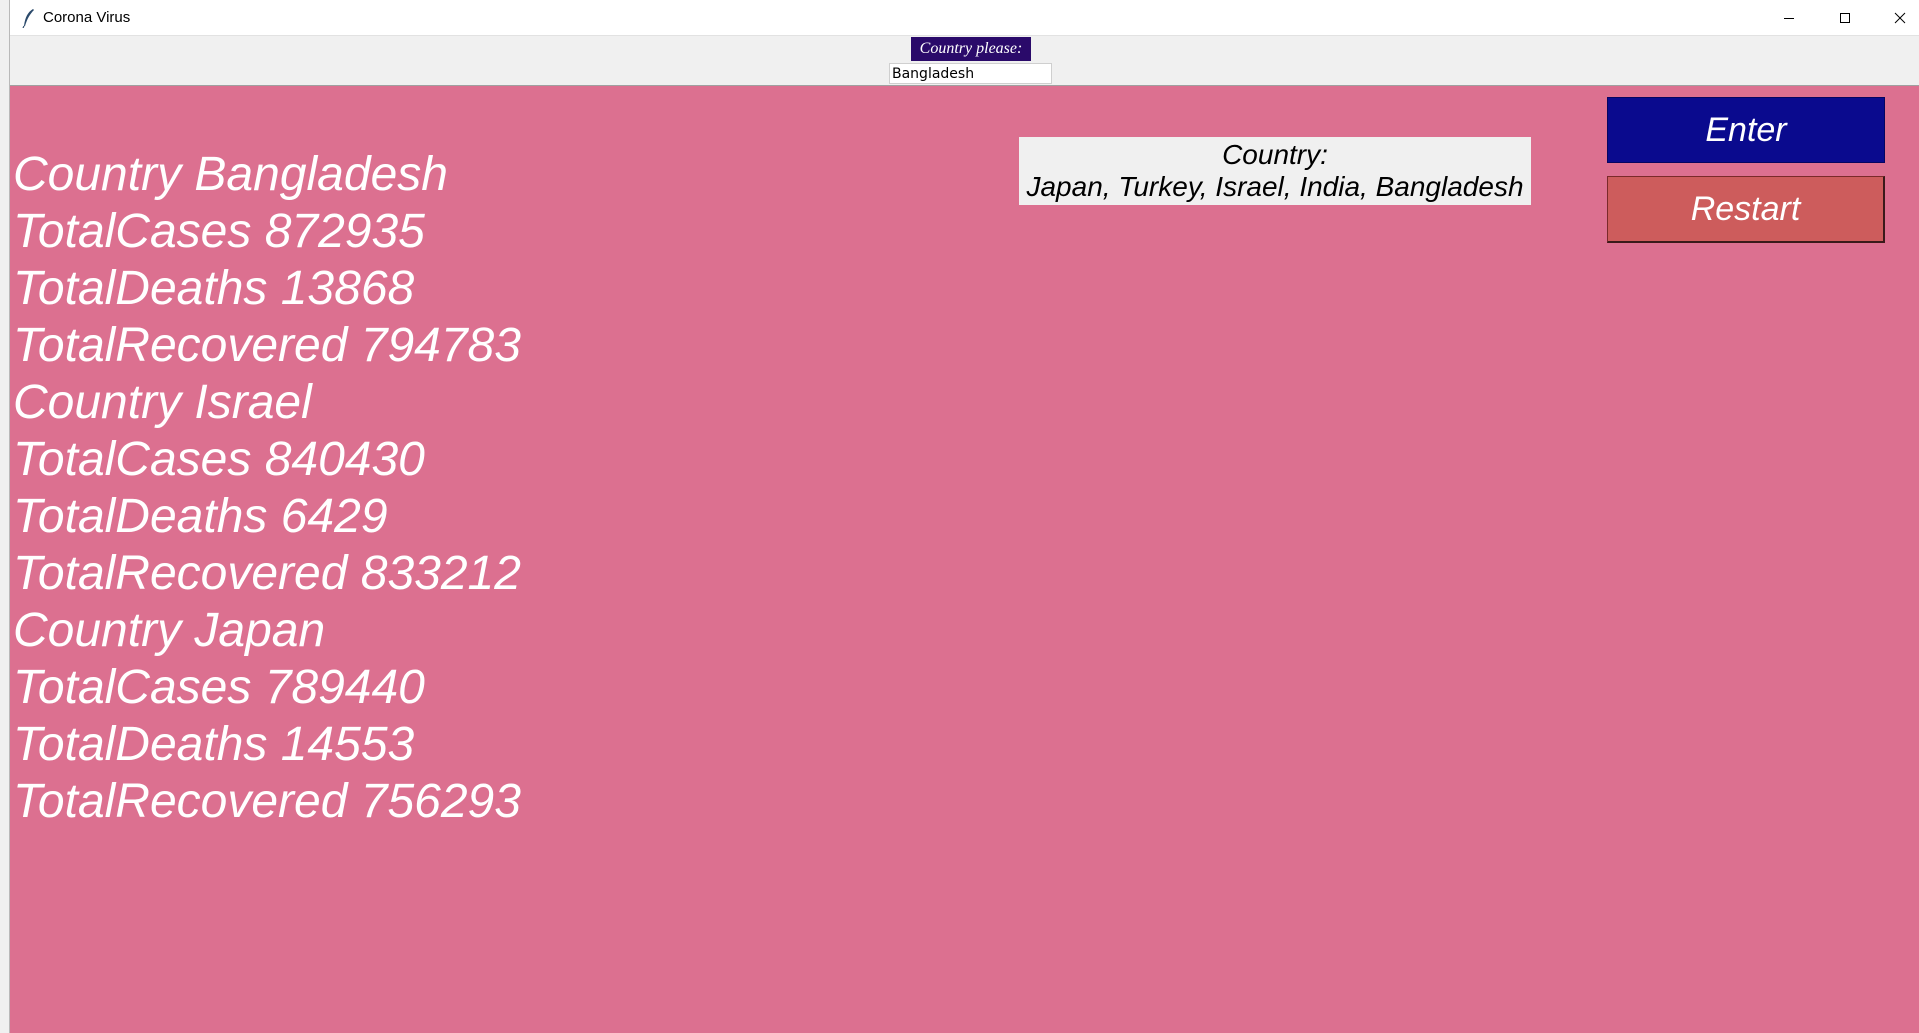 Image resolution: width=1919 pixels, height=1033 pixels. Describe the element at coordinates (214, 288) in the screenshot. I see `result-line: TotalDeaths 13868` at that location.